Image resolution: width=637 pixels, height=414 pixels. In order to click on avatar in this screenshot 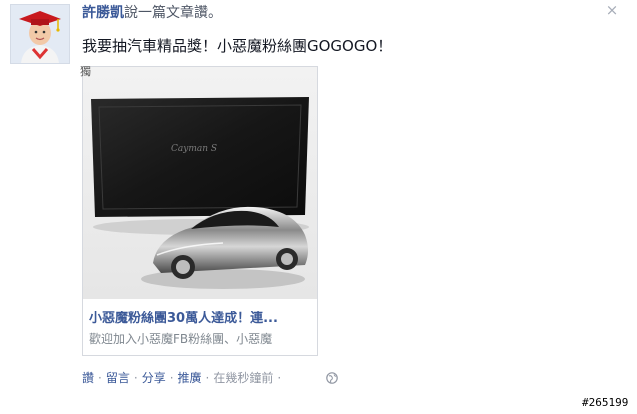, I will do `click(40, 34)`.